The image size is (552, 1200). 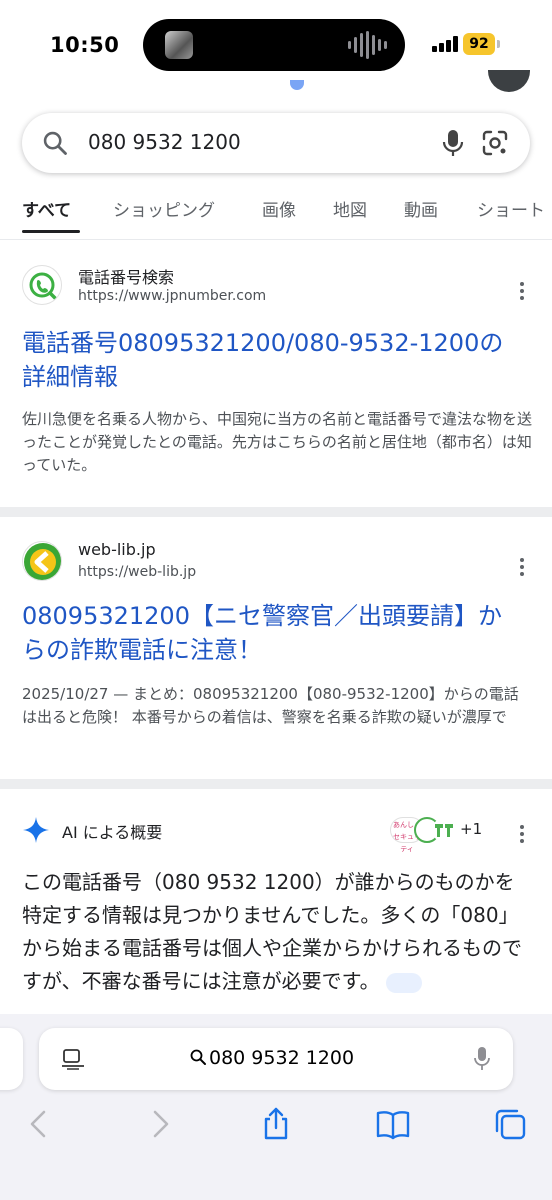 I want to click on ai-overview-label: AI による概要, so click(x=112, y=832).